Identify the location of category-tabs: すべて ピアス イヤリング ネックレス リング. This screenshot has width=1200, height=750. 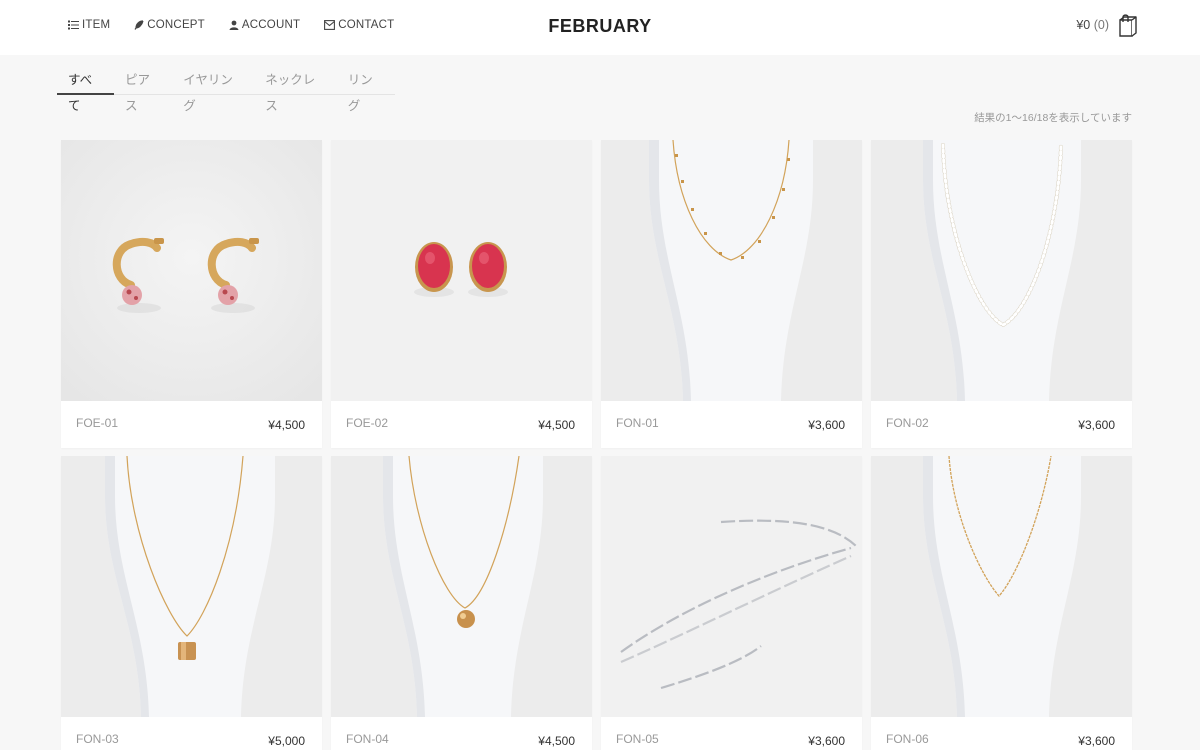
(226, 90).